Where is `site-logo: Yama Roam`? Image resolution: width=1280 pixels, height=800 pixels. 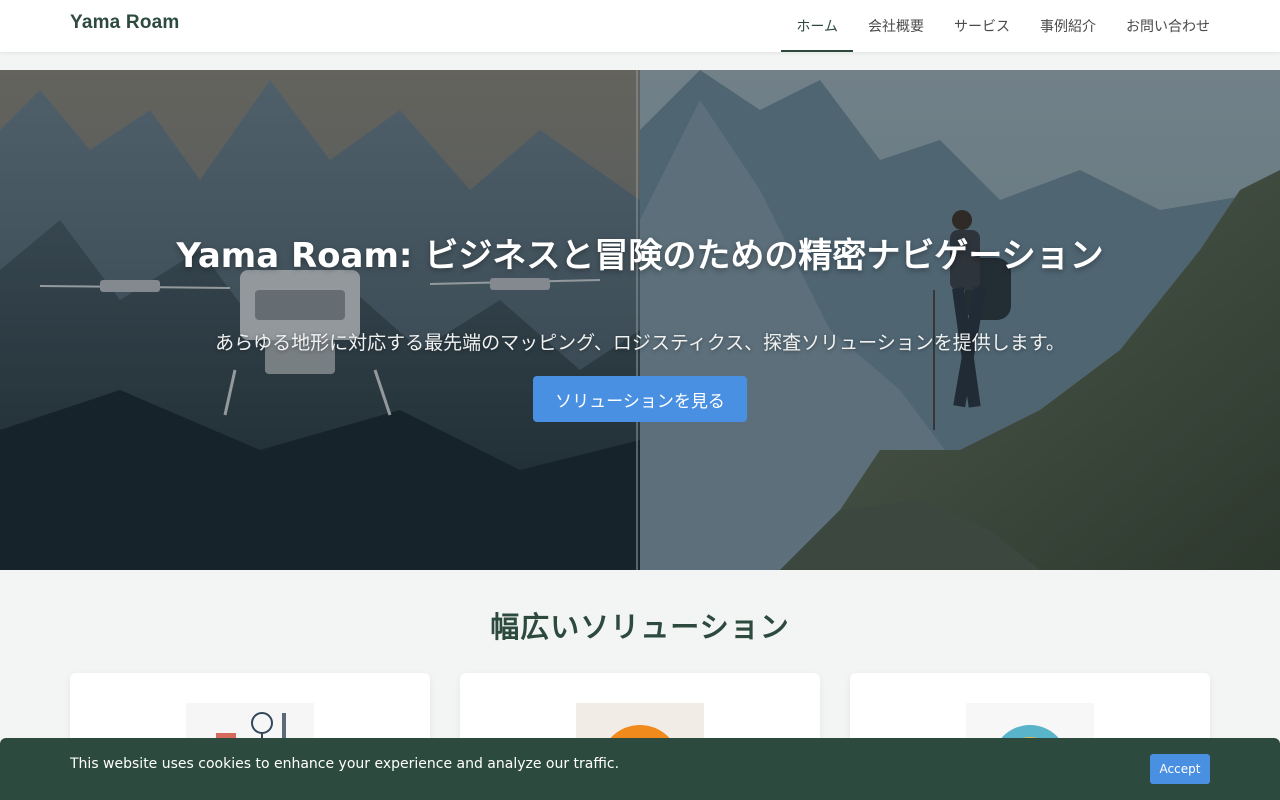
site-logo: Yama Roam is located at coordinates (125, 23).